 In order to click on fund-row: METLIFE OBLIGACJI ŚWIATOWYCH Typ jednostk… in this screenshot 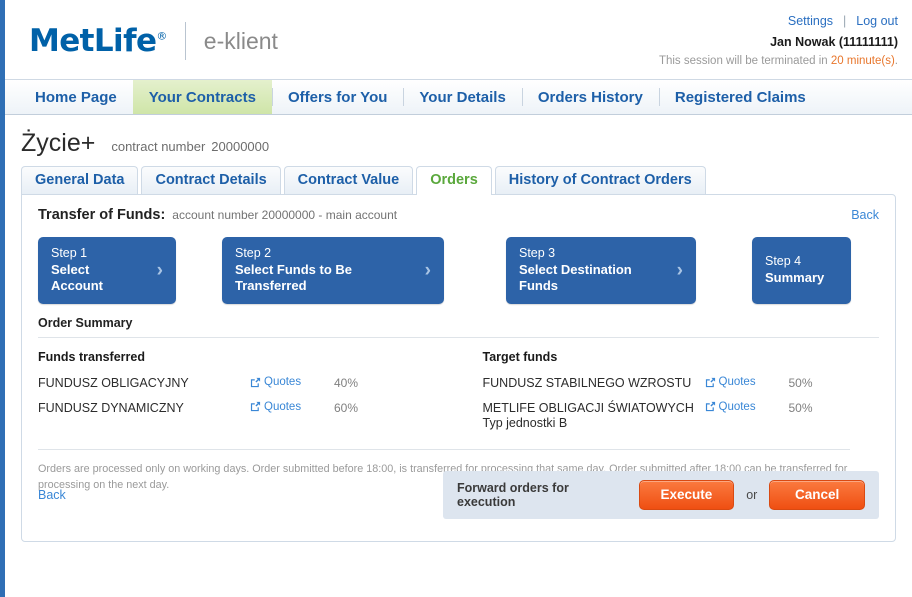, I will do `click(681, 416)`.